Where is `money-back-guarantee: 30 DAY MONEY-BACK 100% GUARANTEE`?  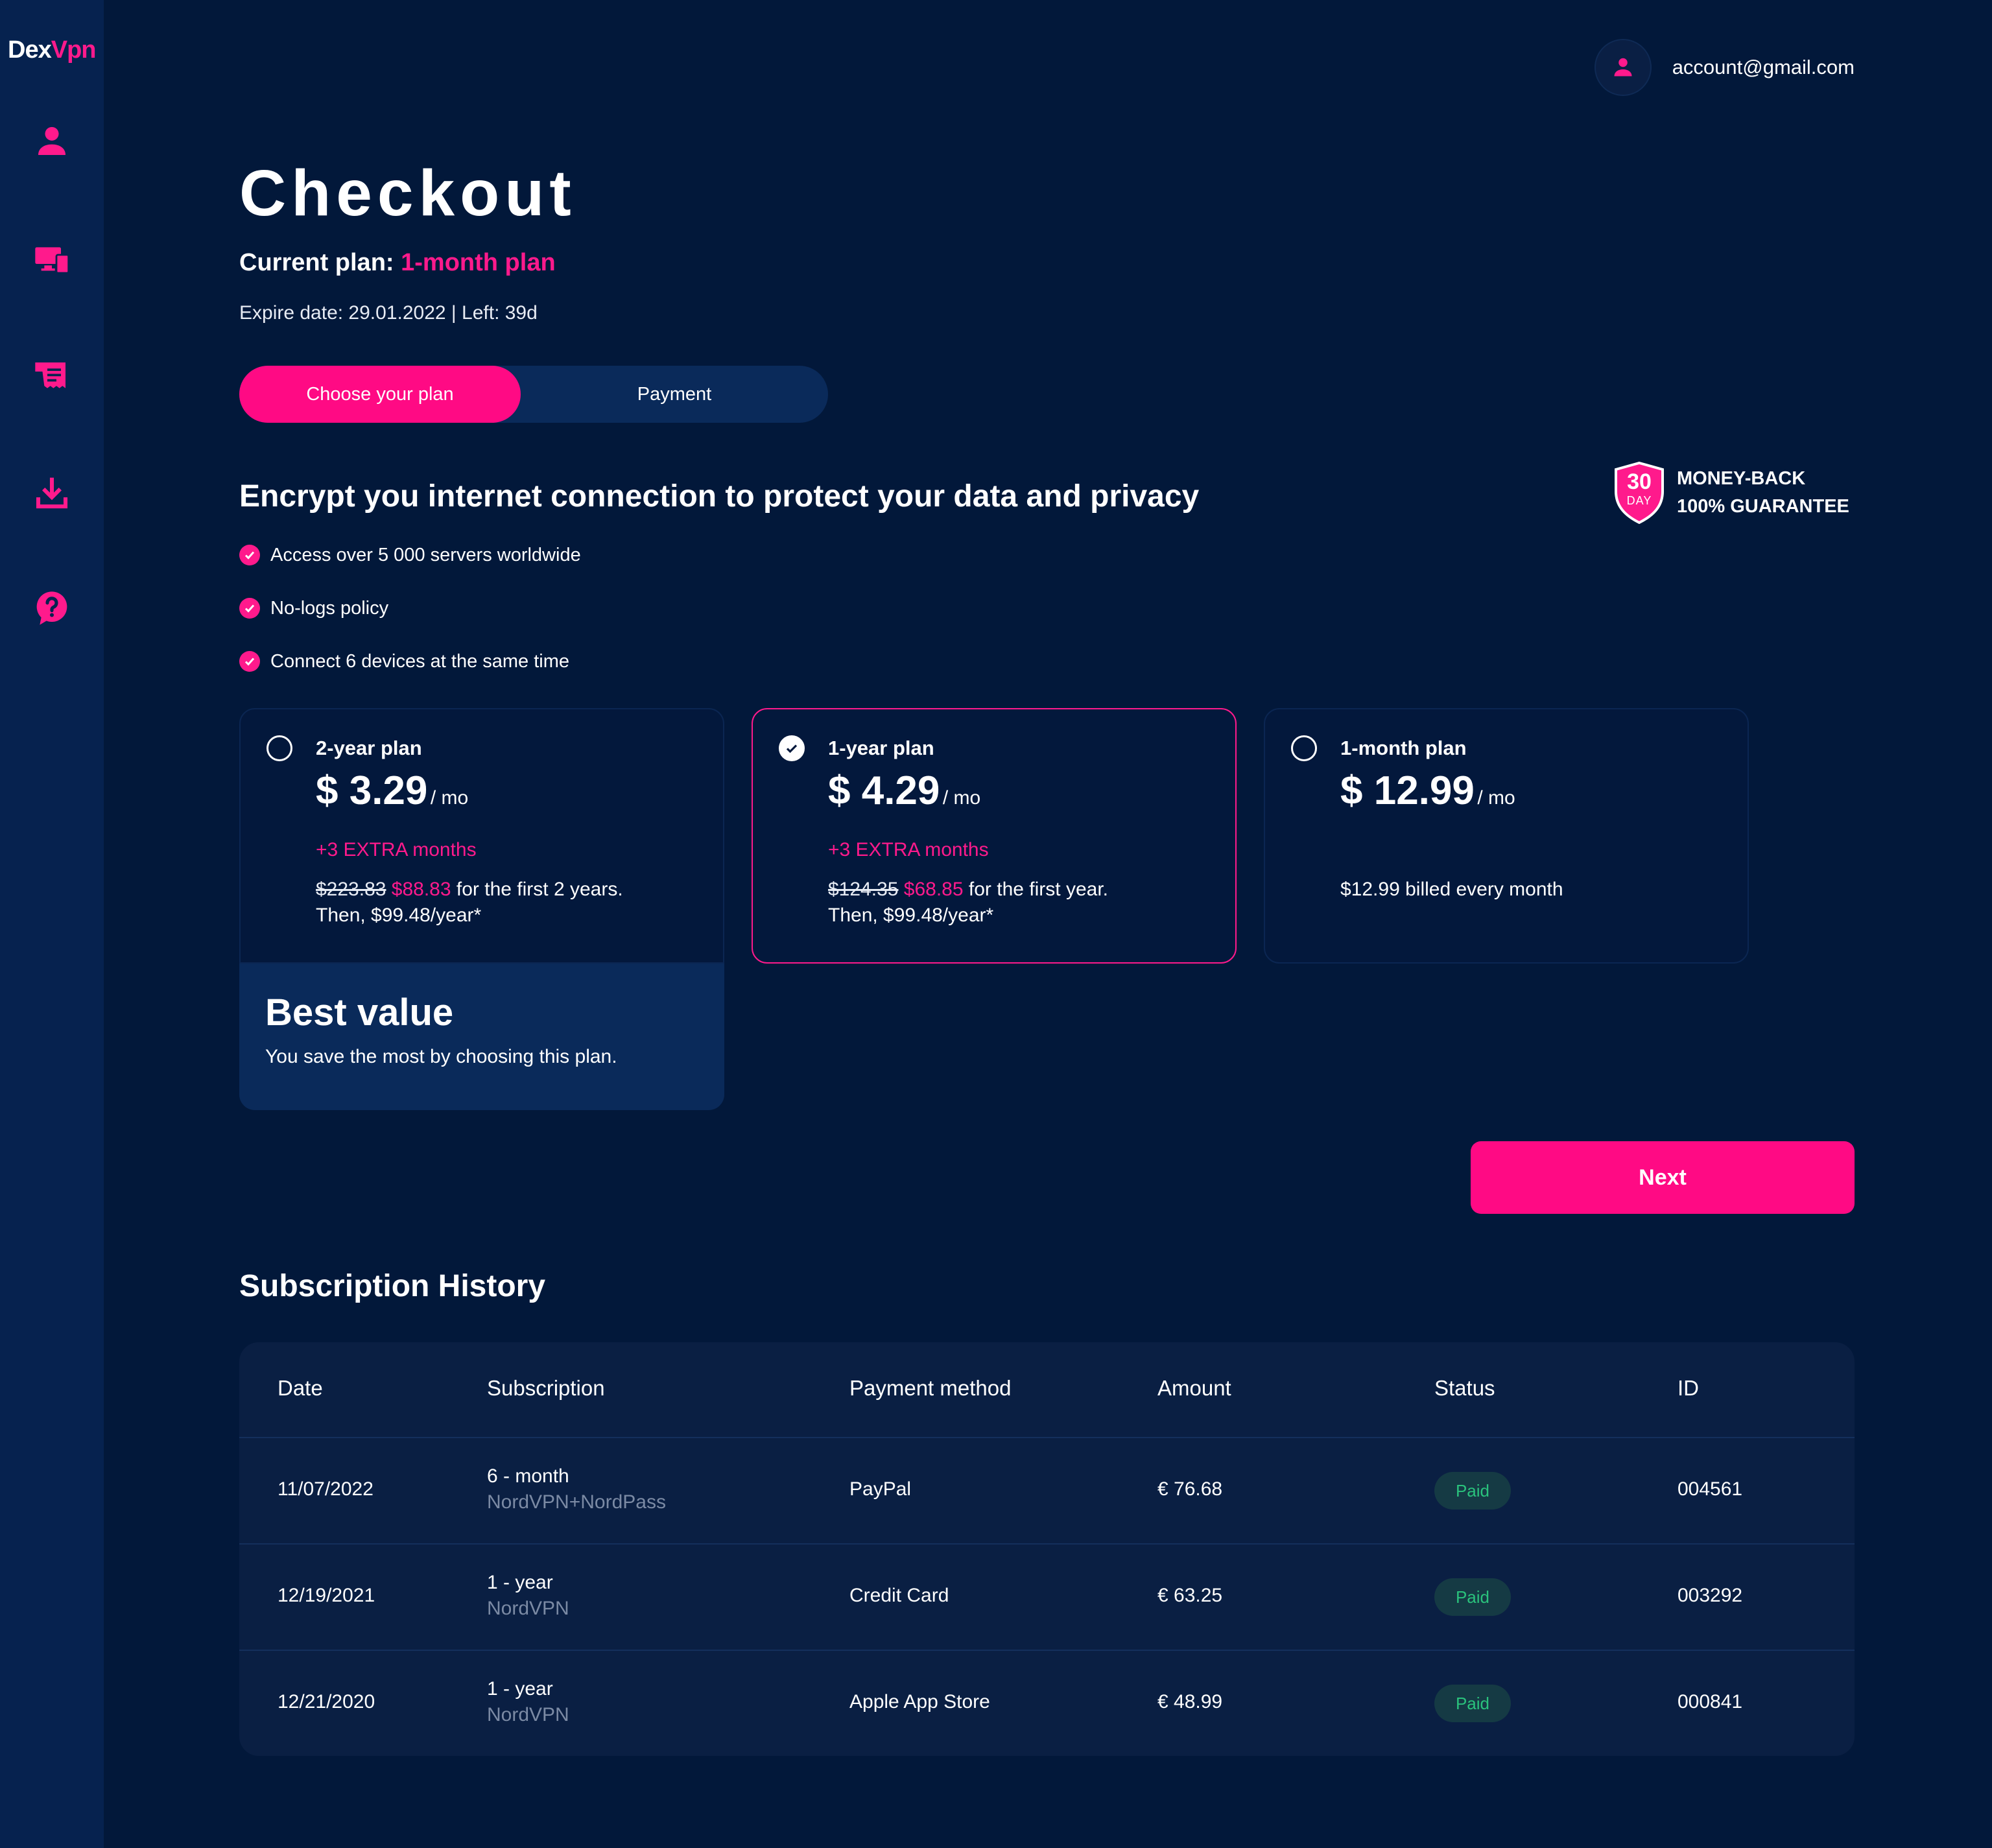 money-back-guarantee: 30 DAY MONEY-BACK 100% GUARANTEE is located at coordinates (1731, 493).